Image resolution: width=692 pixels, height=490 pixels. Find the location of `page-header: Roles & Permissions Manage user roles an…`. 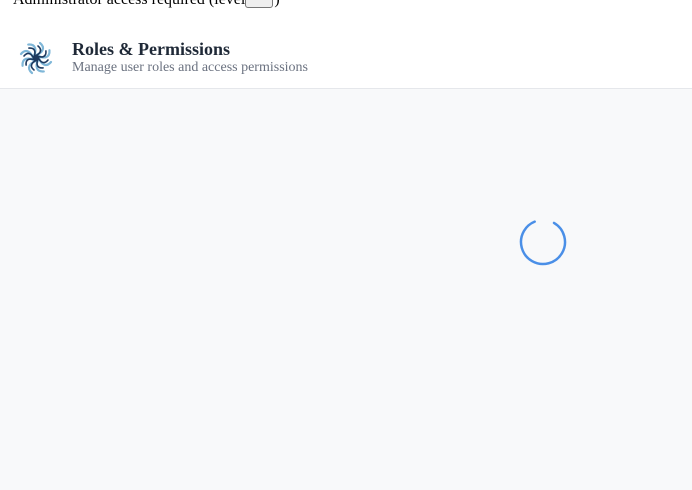

page-header: Roles & Permissions Manage user roles an… is located at coordinates (346, 56).